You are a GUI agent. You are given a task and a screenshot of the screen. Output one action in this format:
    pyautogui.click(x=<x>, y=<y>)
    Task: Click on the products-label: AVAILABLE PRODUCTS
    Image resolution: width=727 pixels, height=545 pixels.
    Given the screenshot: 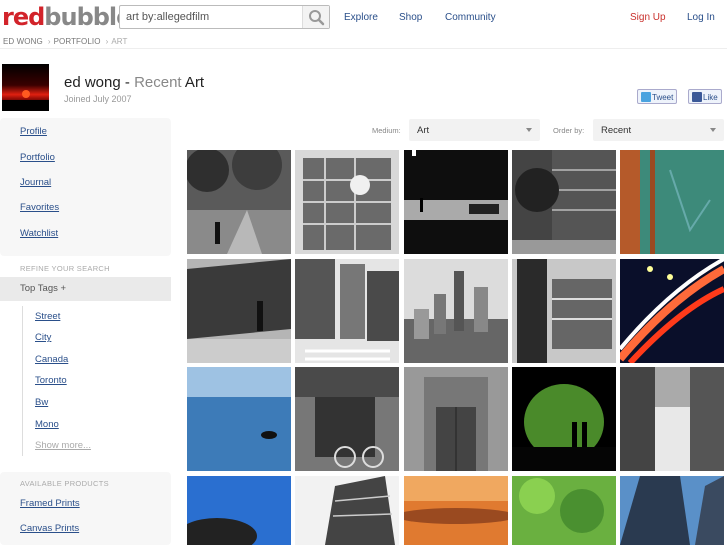 What is the action you would take?
    pyautogui.click(x=64, y=483)
    